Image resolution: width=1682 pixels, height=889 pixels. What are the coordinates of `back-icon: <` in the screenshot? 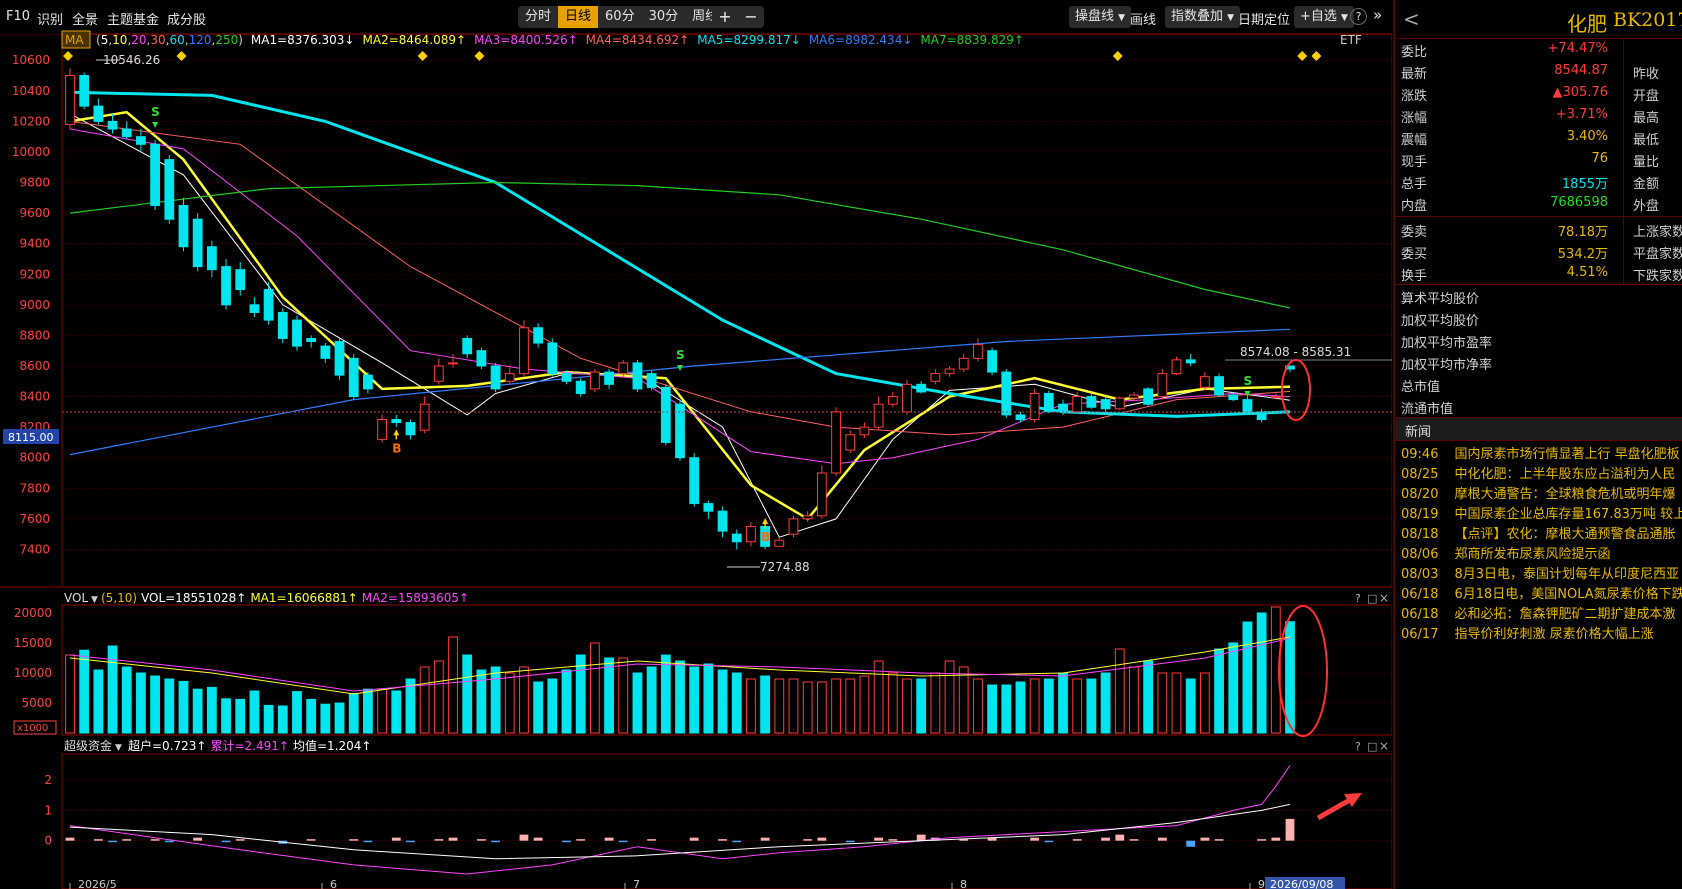 It's located at (1411, 19).